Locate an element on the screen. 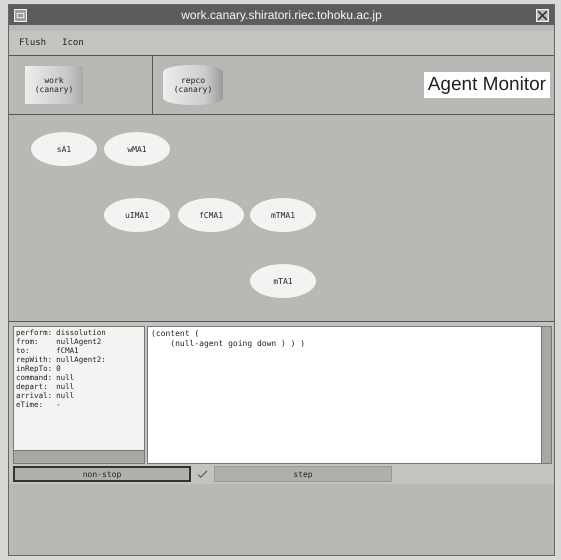  agent-node: sA1 is located at coordinates (64, 149).